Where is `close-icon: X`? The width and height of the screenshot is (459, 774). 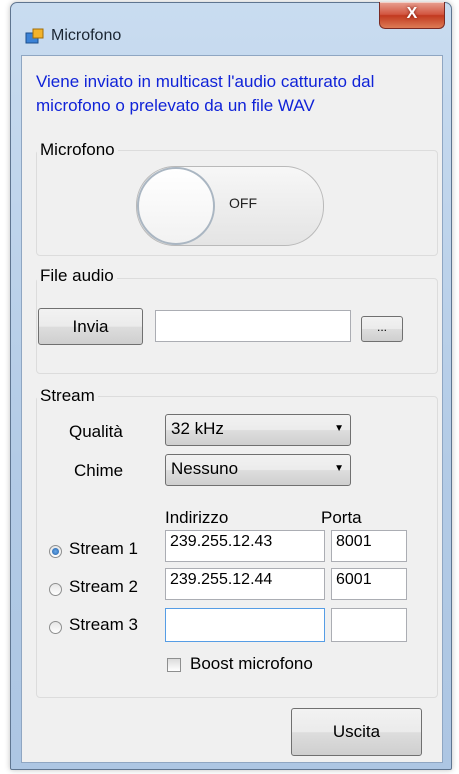
close-icon: X is located at coordinates (412, 13).